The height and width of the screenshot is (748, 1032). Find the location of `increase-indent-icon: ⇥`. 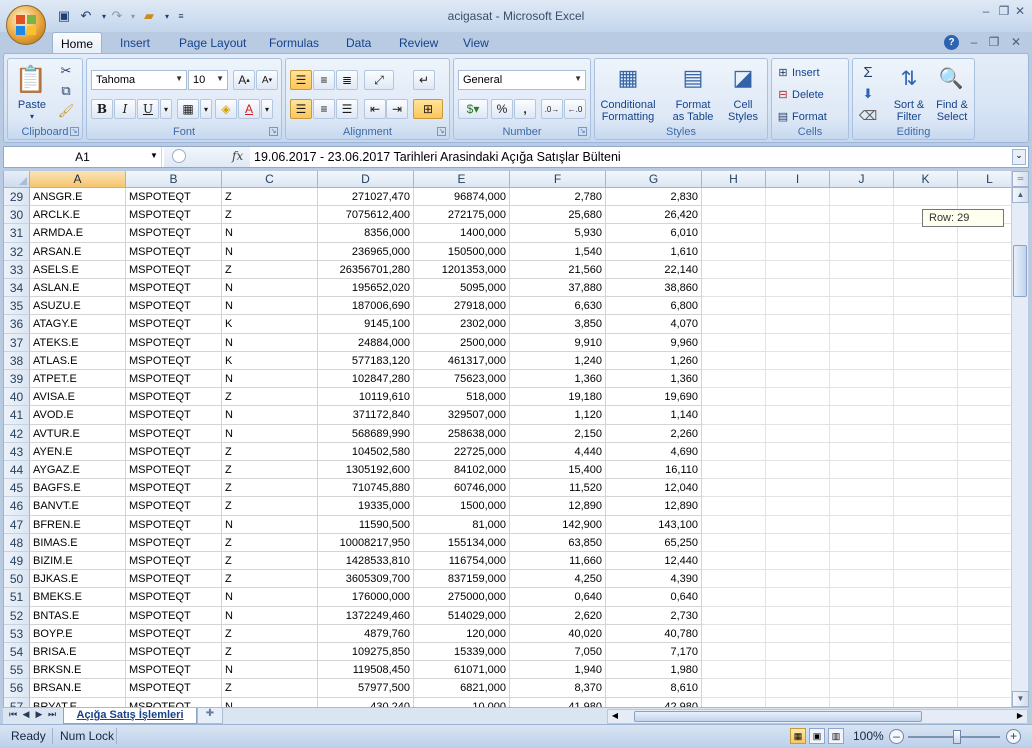

increase-indent-icon: ⇥ is located at coordinates (397, 109).